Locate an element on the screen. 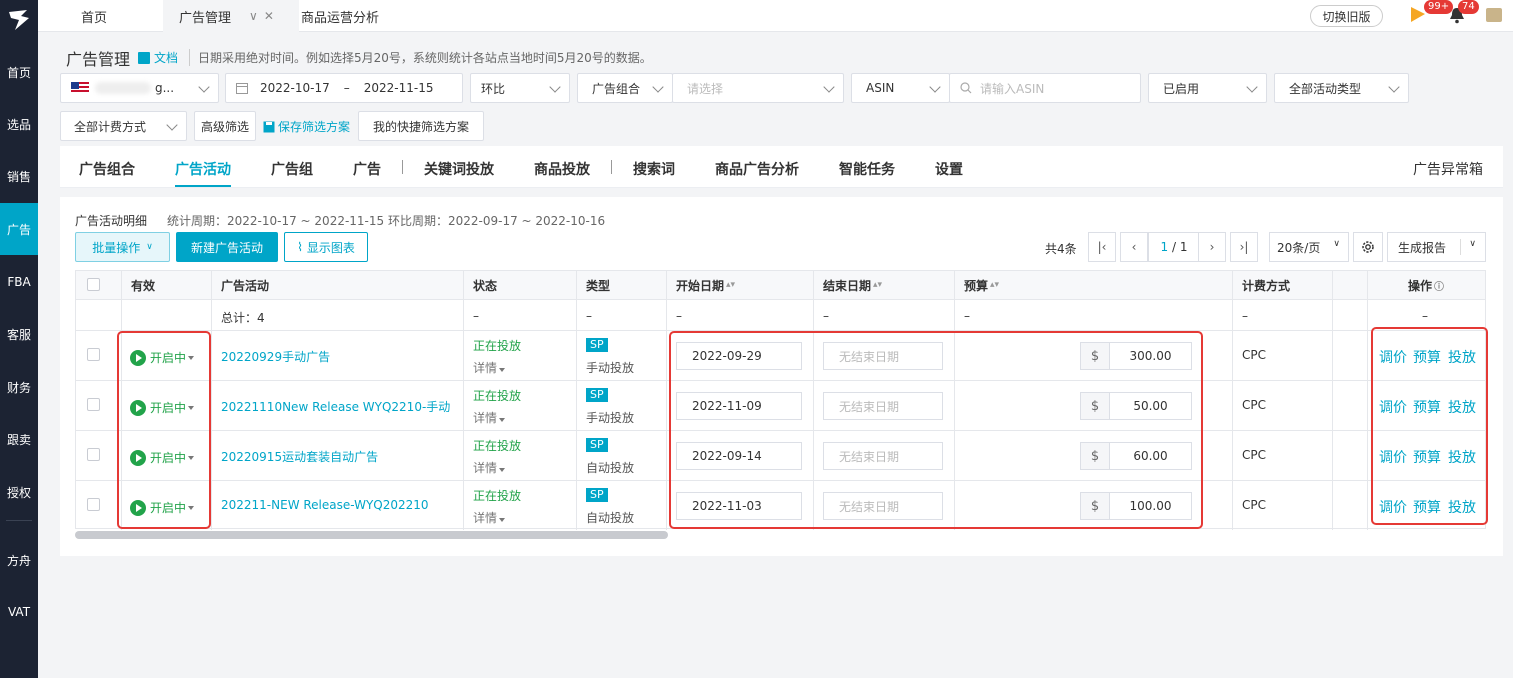 This screenshot has width=1513, height=678. header-end-date: 结束日期 ▴▾ is located at coordinates (883, 285).